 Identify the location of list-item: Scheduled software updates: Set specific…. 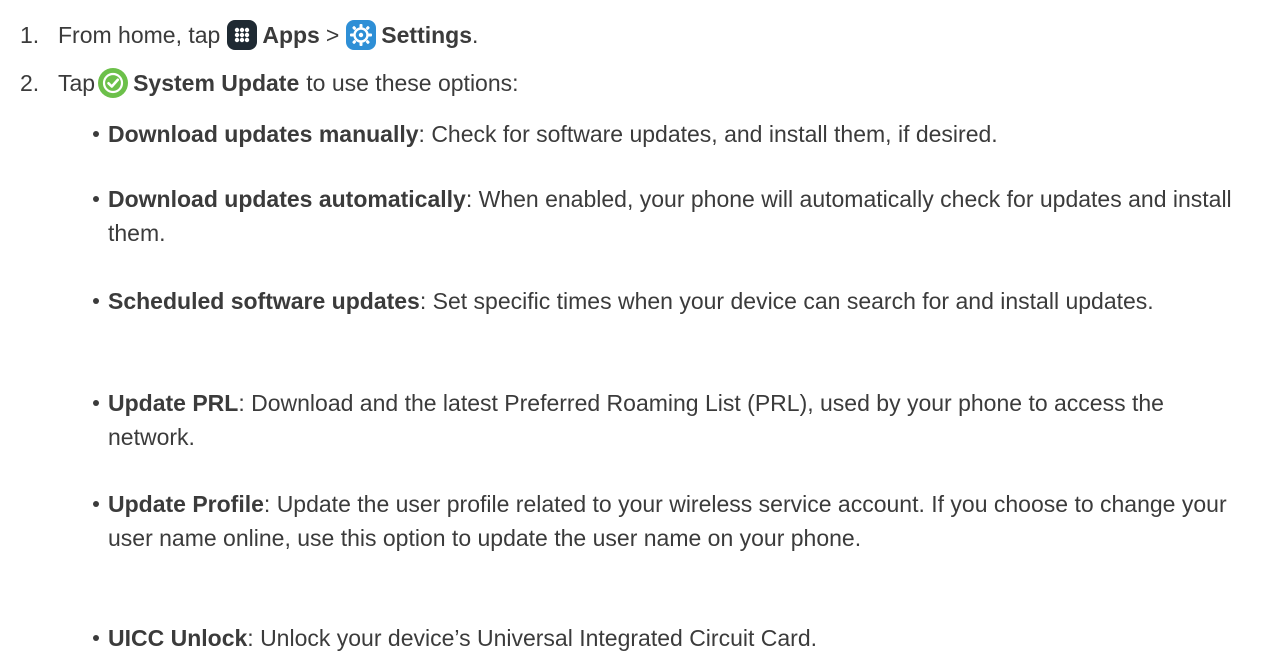
(666, 301).